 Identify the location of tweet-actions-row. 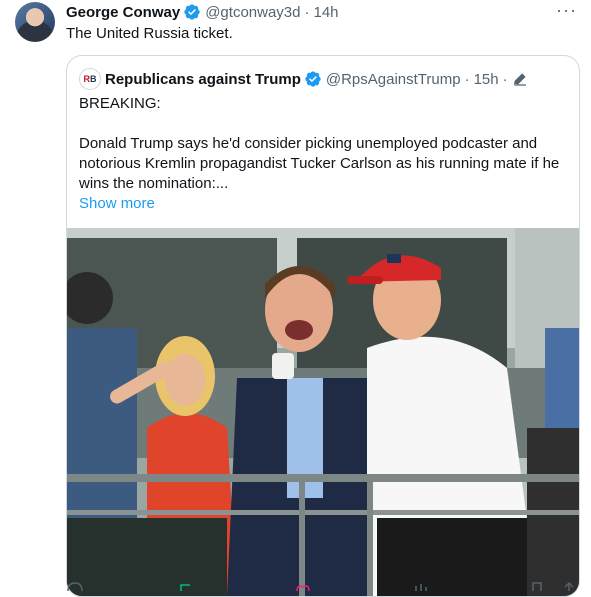
(322, 585).